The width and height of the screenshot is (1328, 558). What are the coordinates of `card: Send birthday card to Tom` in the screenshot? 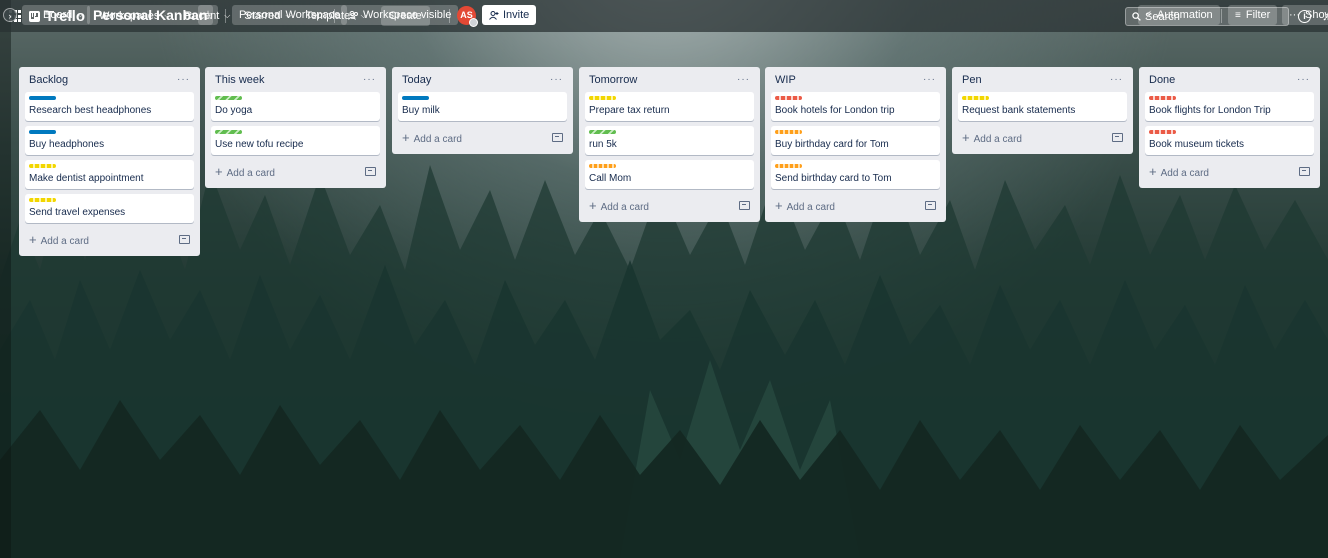 It's located at (855, 174).